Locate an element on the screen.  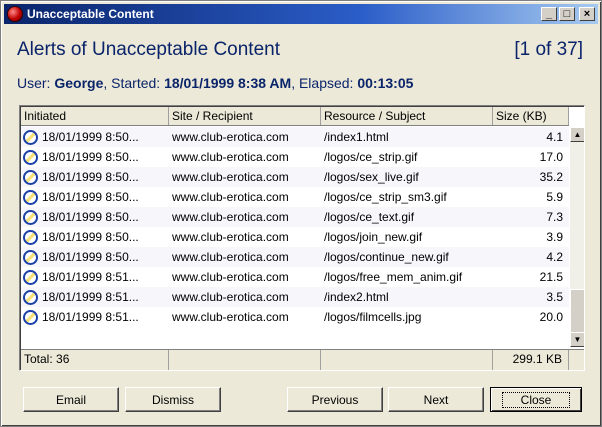
page-title: Alerts of Unacceptable Content is located at coordinates (148, 49).